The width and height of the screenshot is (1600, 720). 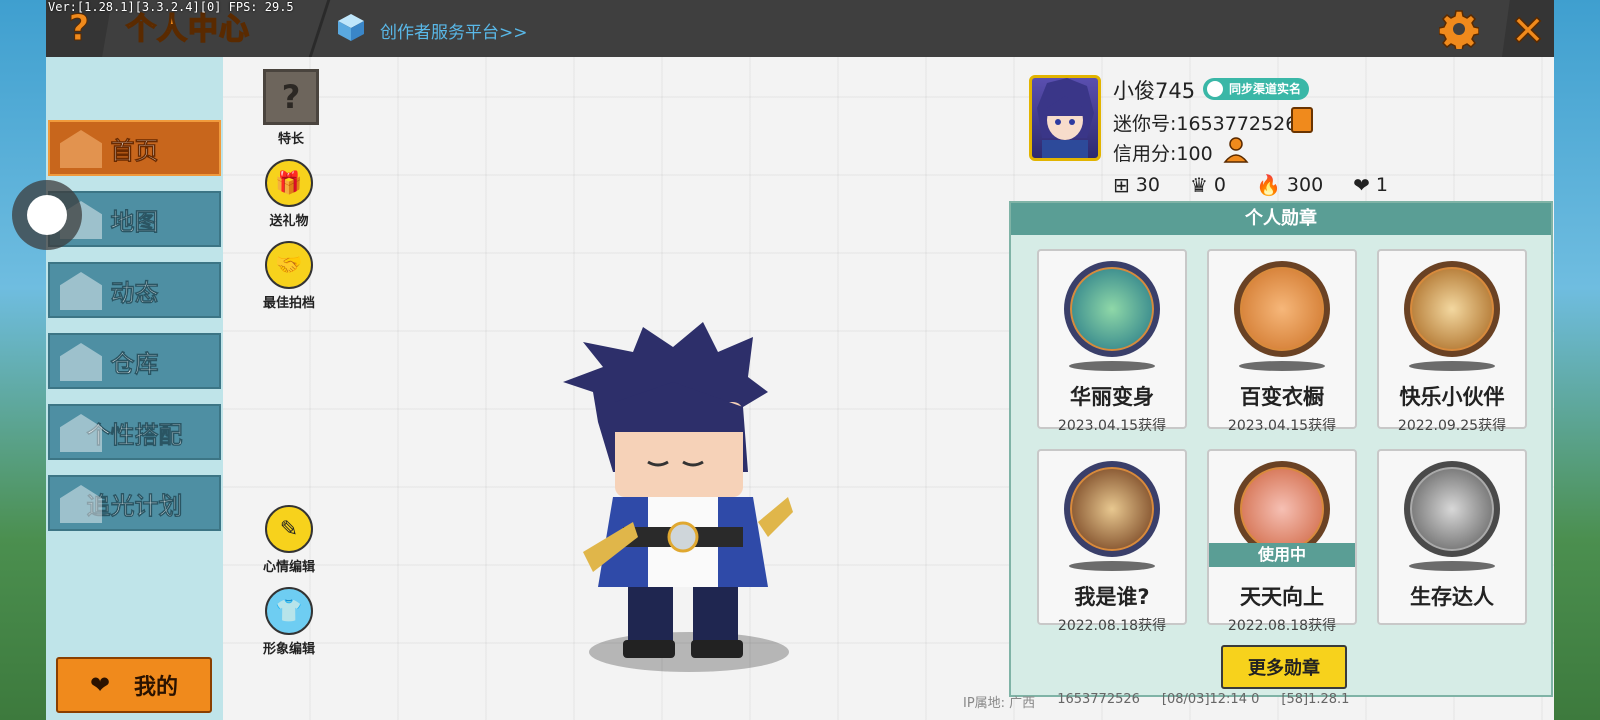 What do you see at coordinates (81, 362) in the screenshot?
I see `house-icon` at bounding box center [81, 362].